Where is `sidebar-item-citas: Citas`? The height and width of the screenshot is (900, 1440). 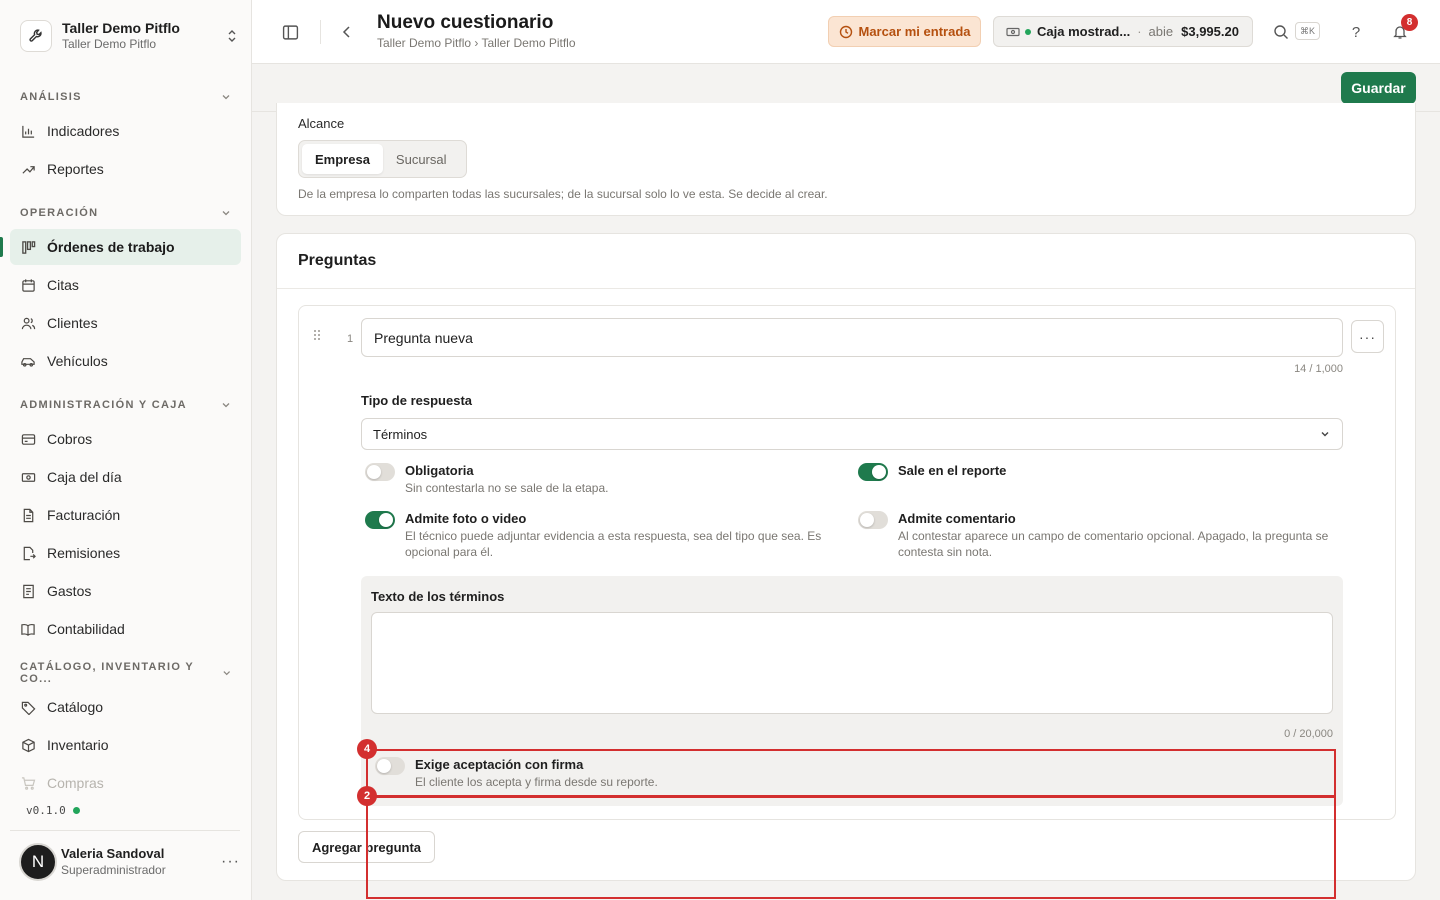 sidebar-item-citas: Citas is located at coordinates (125, 285).